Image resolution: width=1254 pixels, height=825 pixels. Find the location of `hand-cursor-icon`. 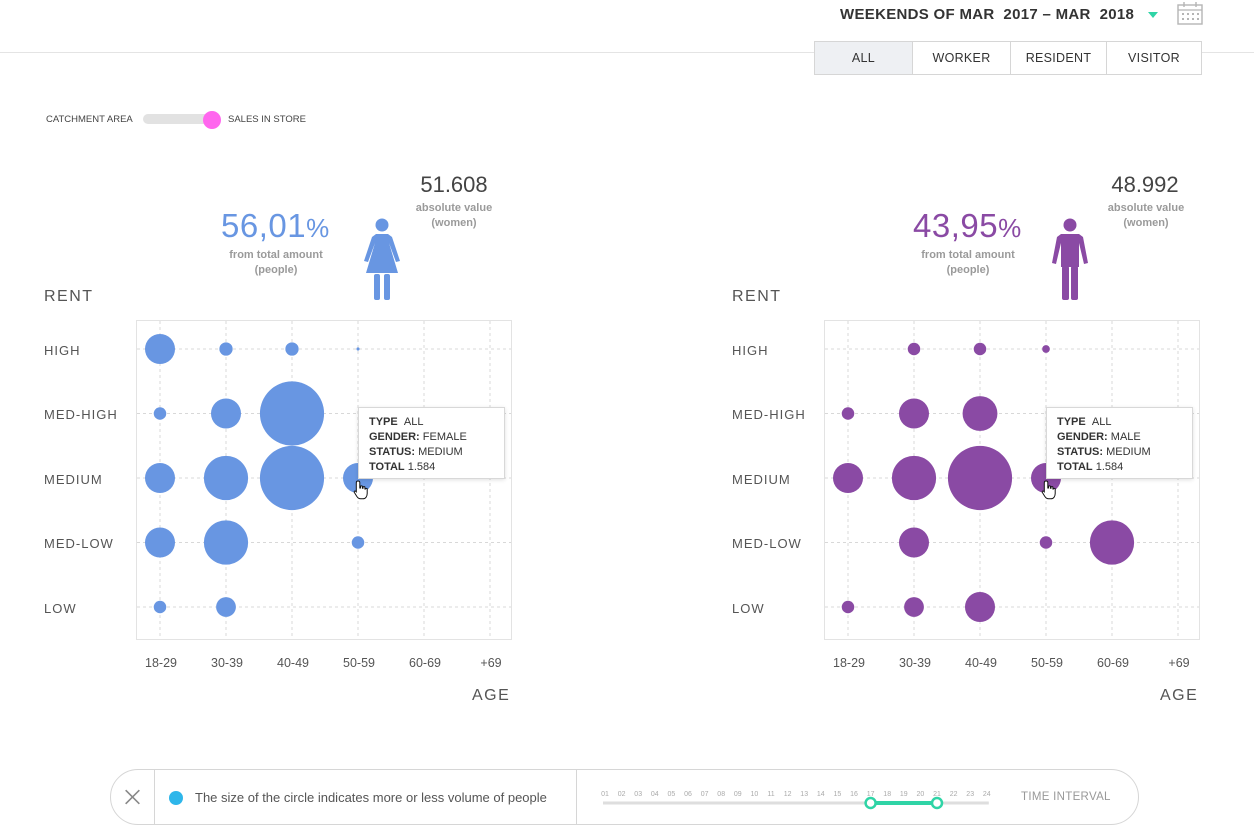

hand-cursor-icon is located at coordinates (1048, 490).